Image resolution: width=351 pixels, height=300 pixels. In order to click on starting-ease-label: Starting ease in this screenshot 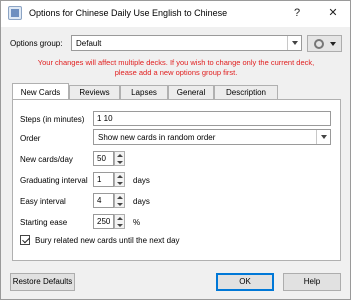, I will do `click(44, 222)`.